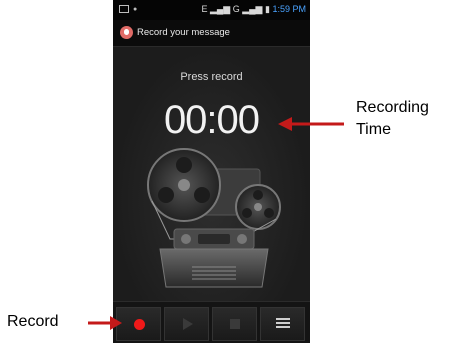 This screenshot has width=456, height=343. What do you see at coordinates (211, 77) in the screenshot?
I see `recorder-state-label: Press record` at bounding box center [211, 77].